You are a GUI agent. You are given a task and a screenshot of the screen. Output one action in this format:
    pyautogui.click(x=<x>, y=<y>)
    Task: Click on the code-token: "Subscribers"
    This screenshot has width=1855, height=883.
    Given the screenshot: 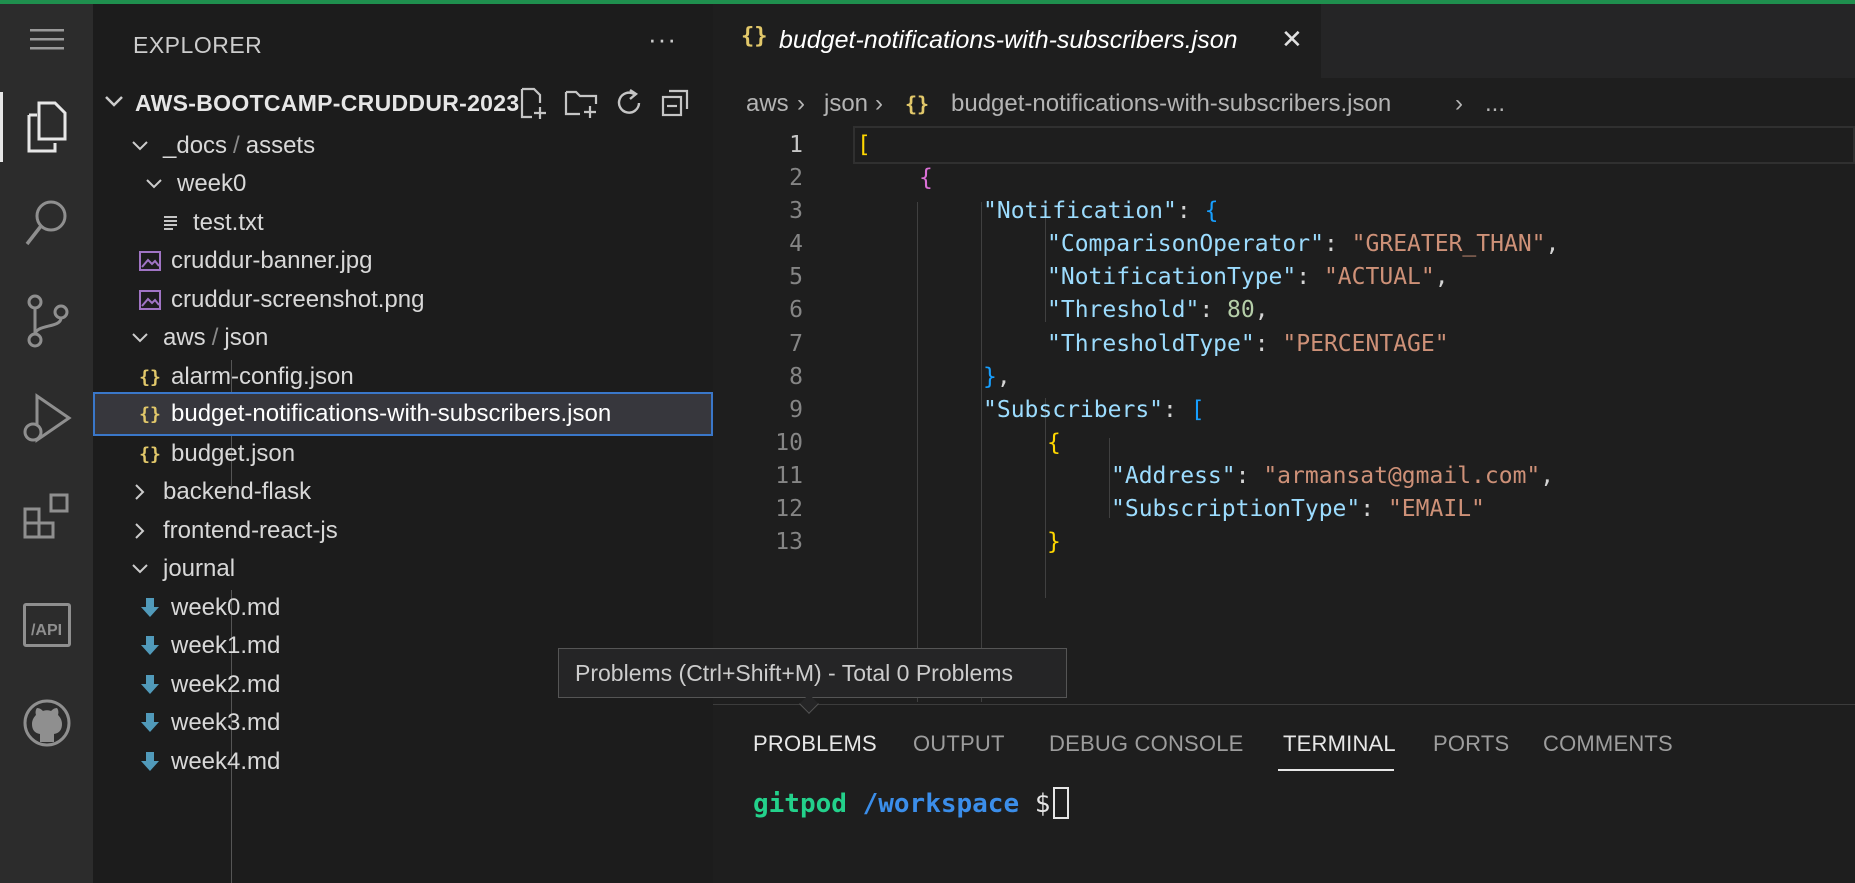 What is the action you would take?
    pyautogui.click(x=1073, y=410)
    